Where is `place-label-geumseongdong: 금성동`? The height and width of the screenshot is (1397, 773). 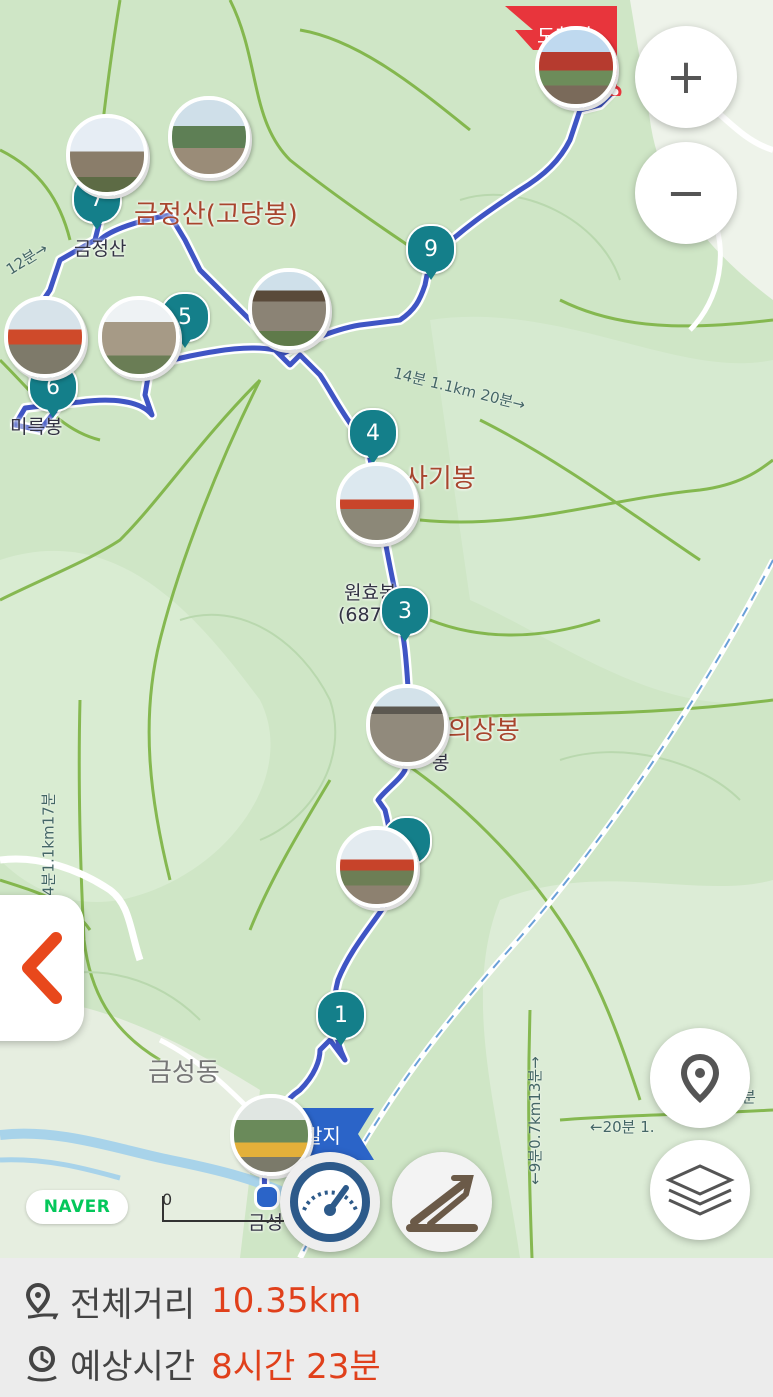
place-label-geumseongdong: 금성동 is located at coordinates (184, 1070).